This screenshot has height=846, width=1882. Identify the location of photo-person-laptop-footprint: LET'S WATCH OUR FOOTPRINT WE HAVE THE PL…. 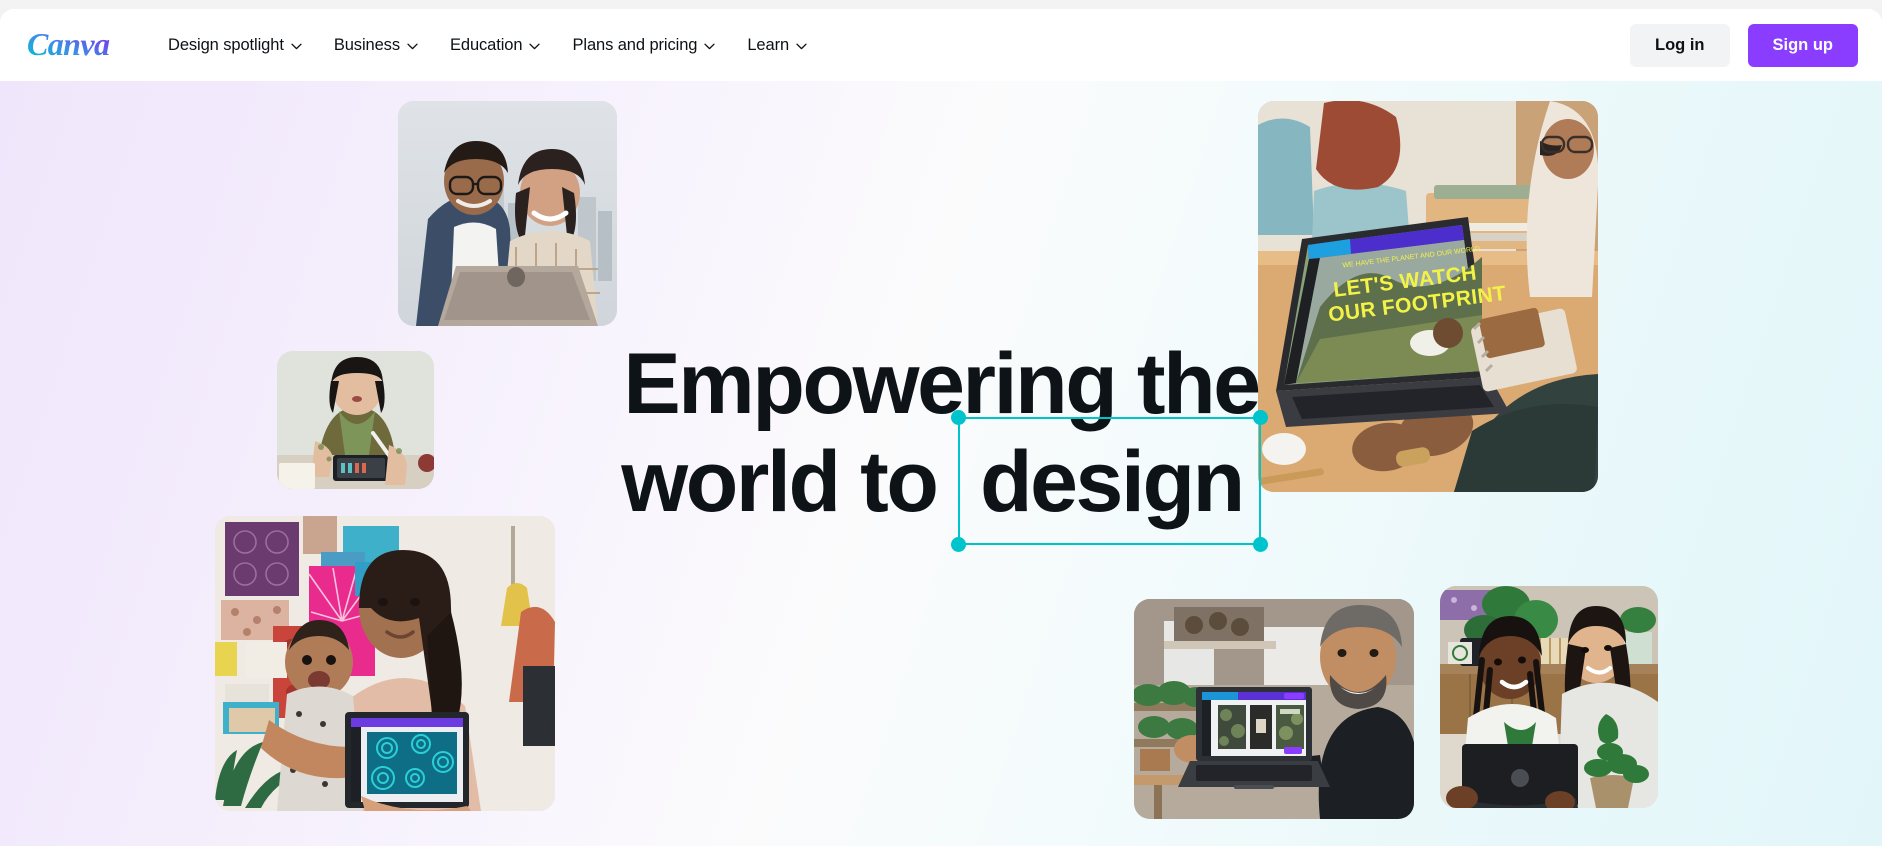
(1428, 296).